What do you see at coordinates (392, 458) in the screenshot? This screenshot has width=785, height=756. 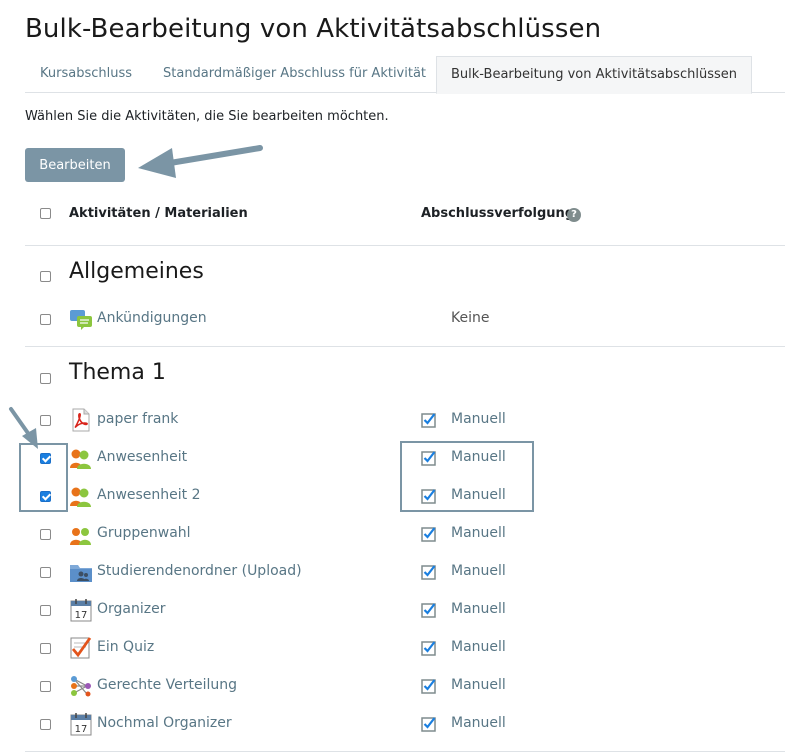 I see `list-item: Anwesenheit Manuell` at bounding box center [392, 458].